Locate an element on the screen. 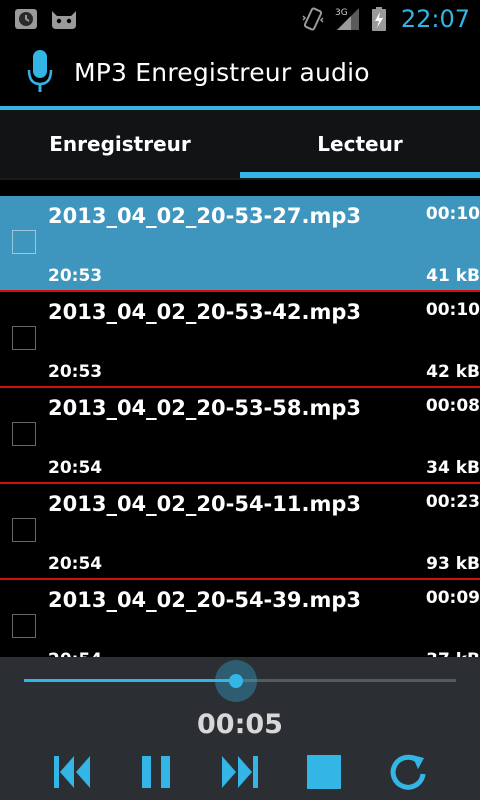 The image size is (480, 800). app-title: MP3 Enregistreur audio is located at coordinates (222, 72).